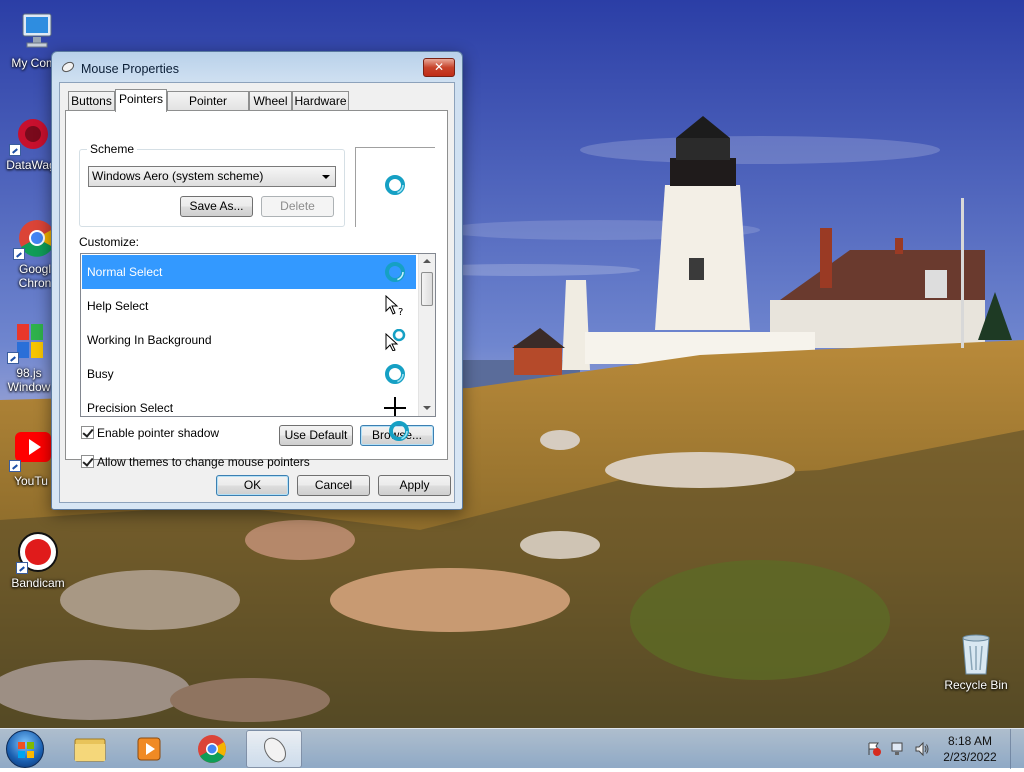 This screenshot has height=772, width=1024. What do you see at coordinates (87, 432) in the screenshot?
I see `enable-pointer-shadow-checkbox` at bounding box center [87, 432].